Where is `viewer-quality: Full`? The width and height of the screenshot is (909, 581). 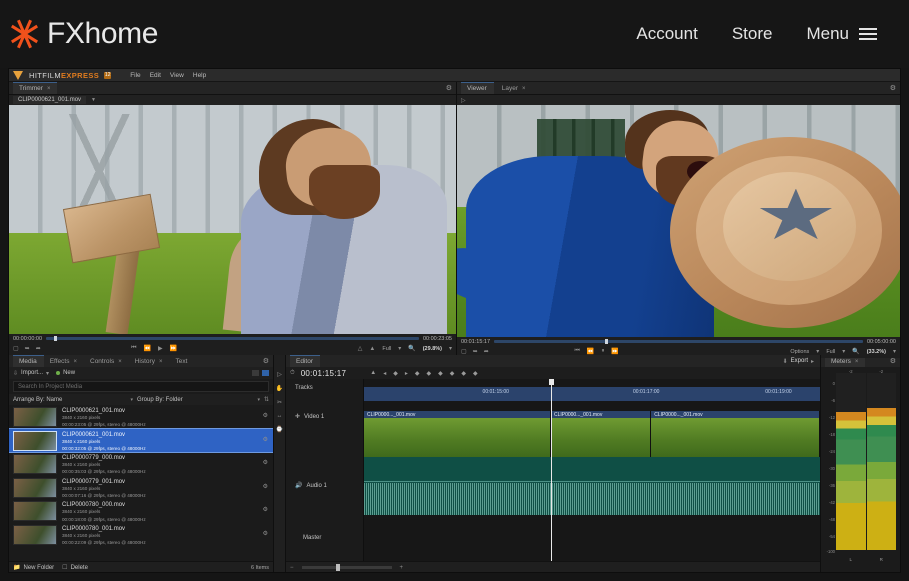 viewer-quality: Full is located at coordinates (830, 352).